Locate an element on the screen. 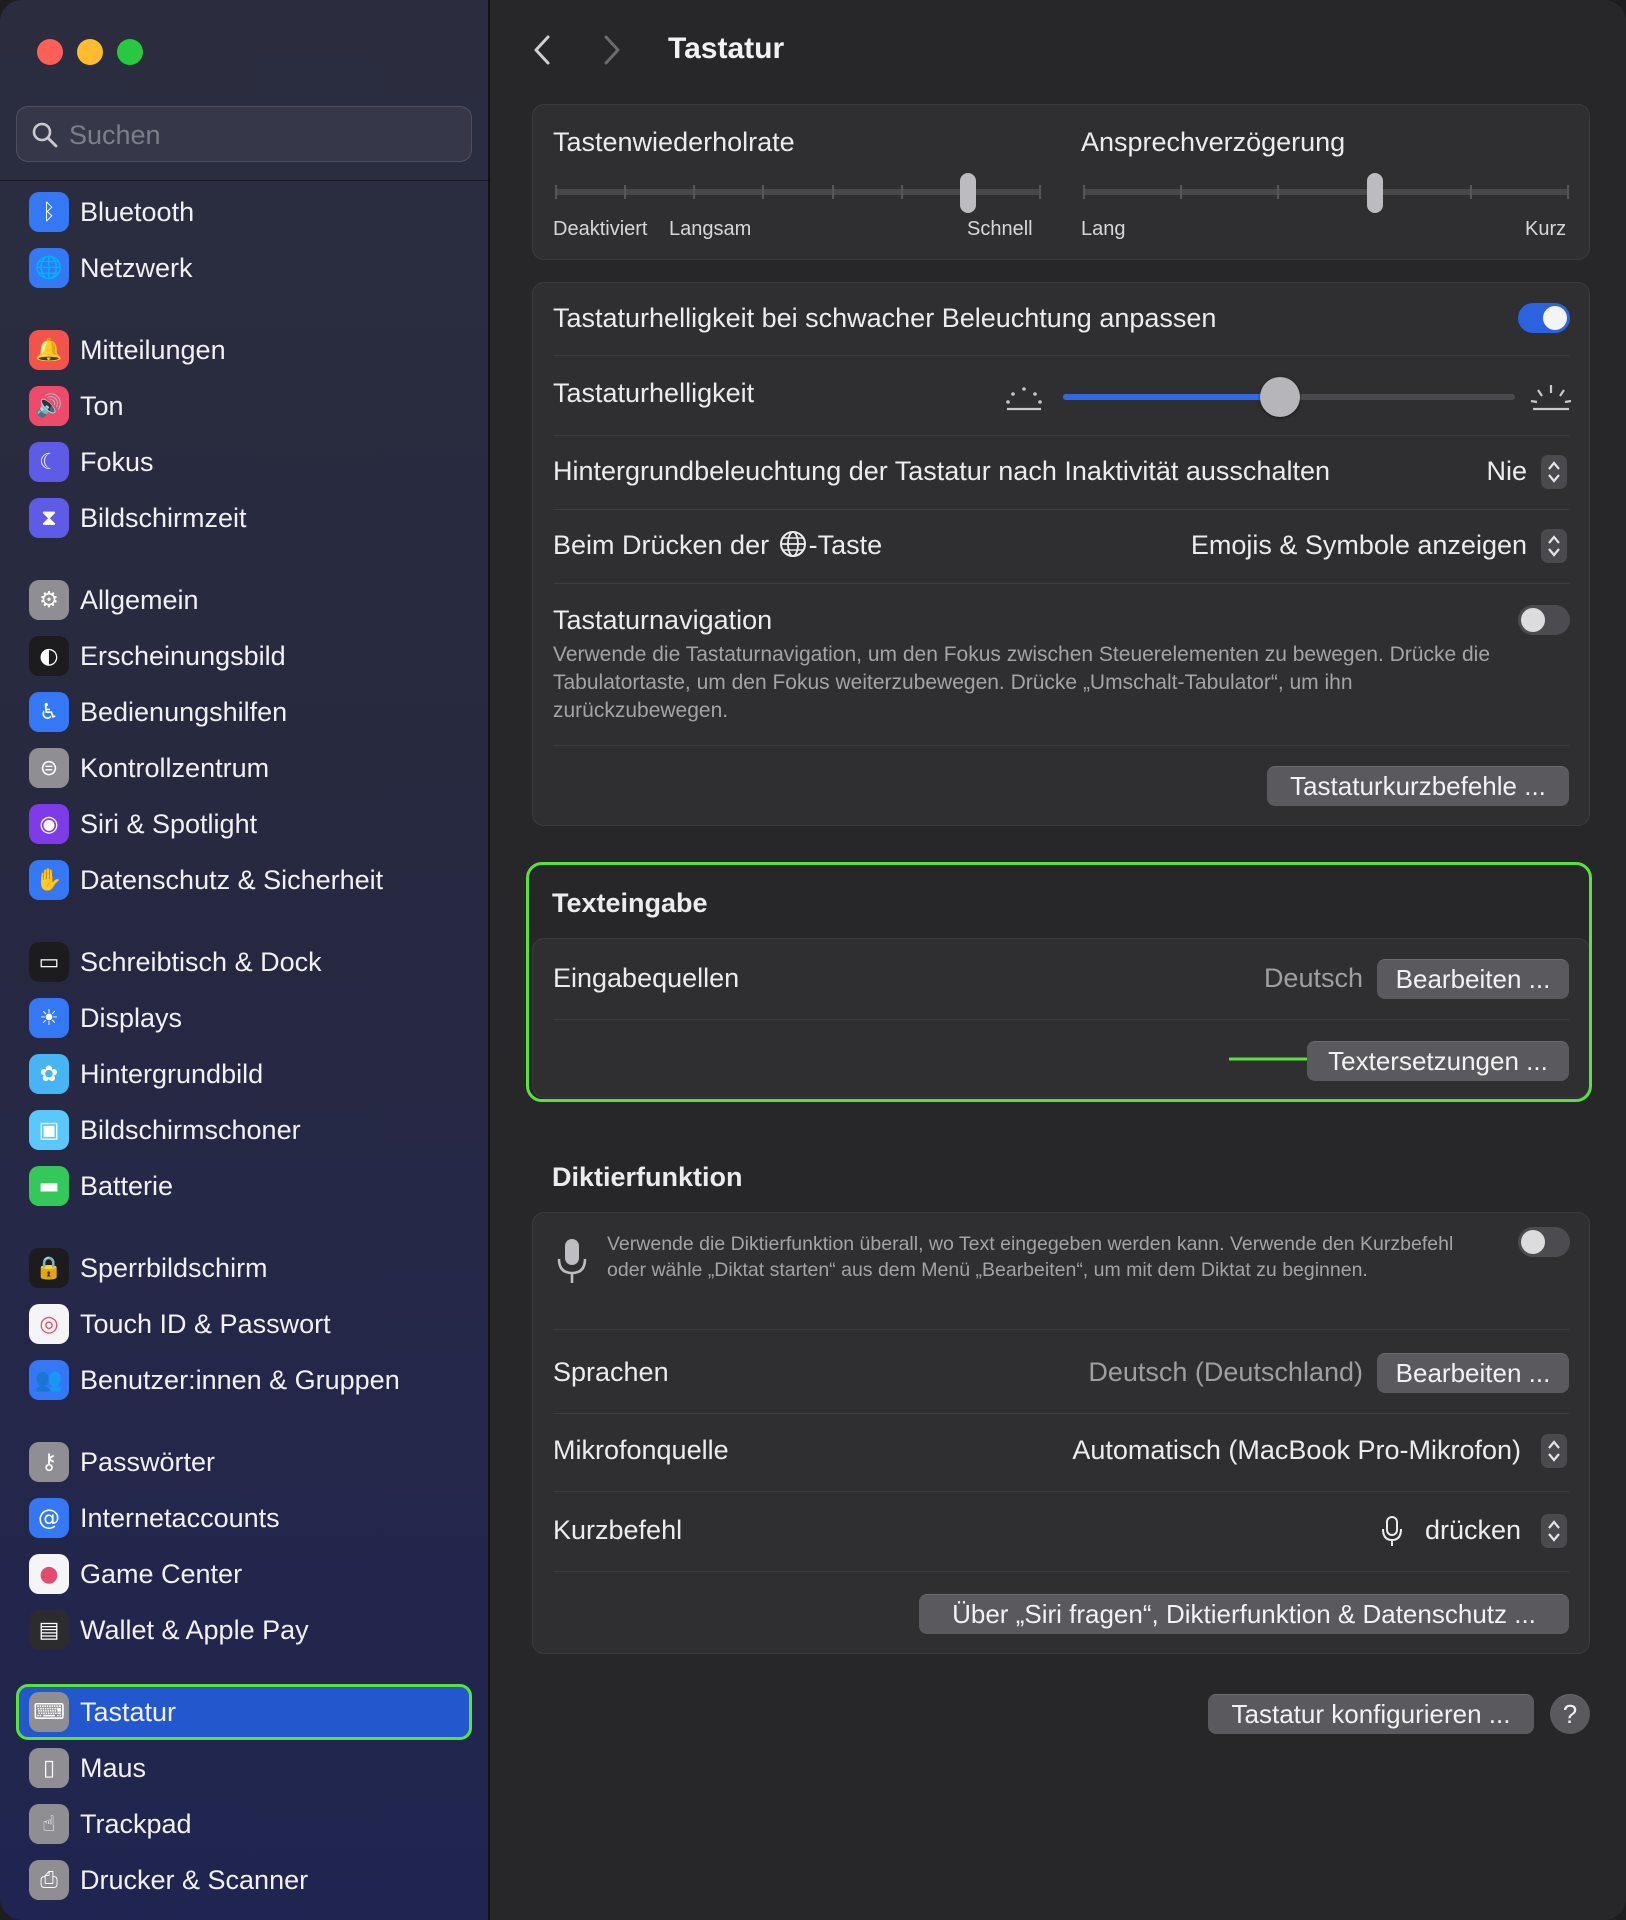 This screenshot has width=1626, height=1920. sidebar-item-siri-spotlight: ◉ Siri & Spotlight is located at coordinates (244, 824).